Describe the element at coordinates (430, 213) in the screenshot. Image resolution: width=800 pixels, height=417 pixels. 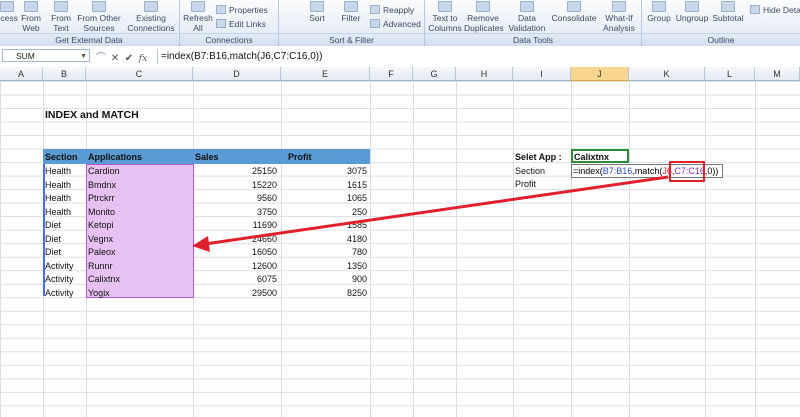
I see `annotation-arrow` at that location.